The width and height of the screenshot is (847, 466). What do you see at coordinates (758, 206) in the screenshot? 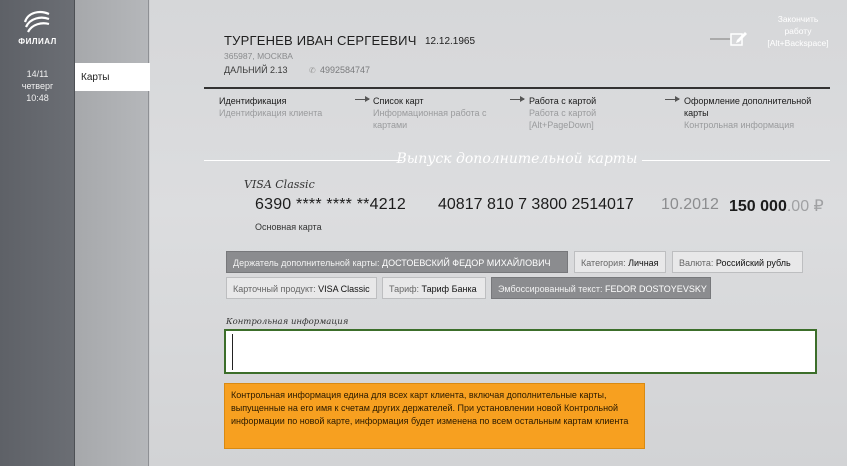
I see `balance-integer: 150 000` at bounding box center [758, 206].